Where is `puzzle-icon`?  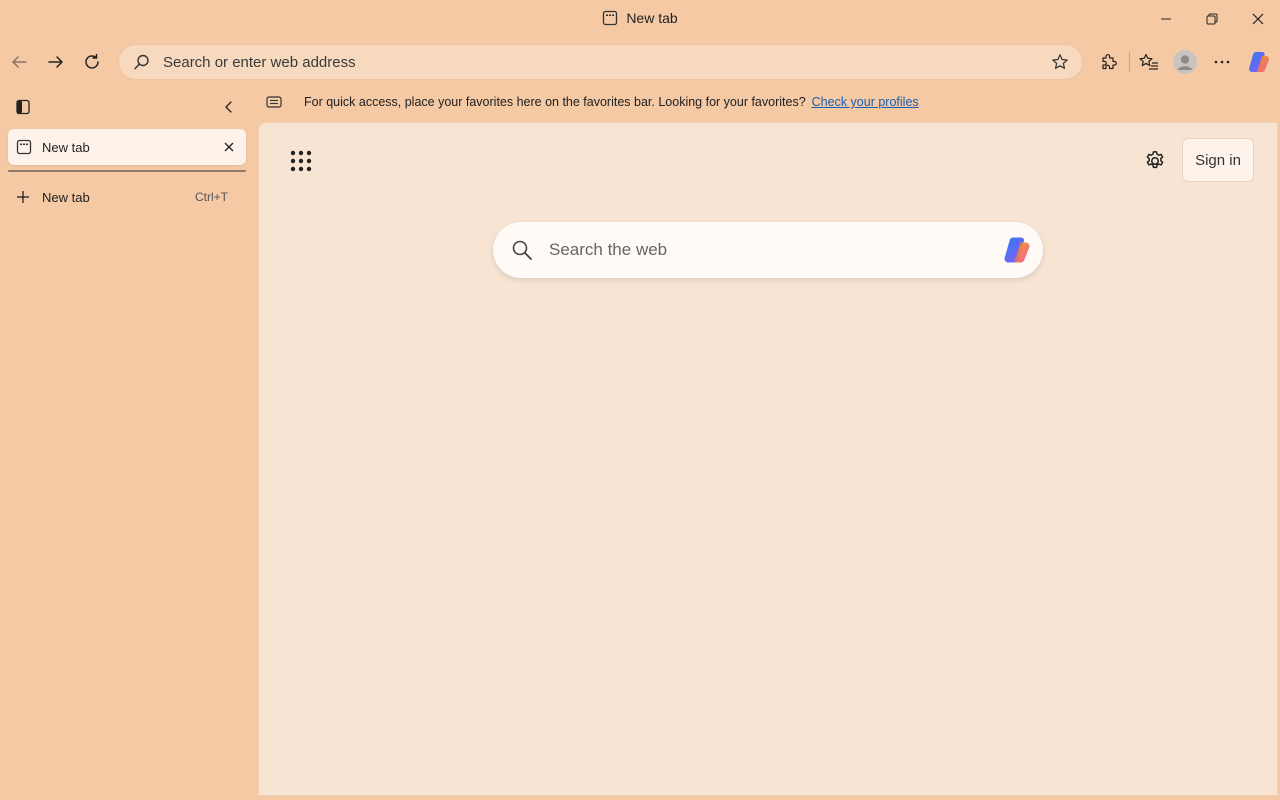 puzzle-icon is located at coordinates (1109, 62).